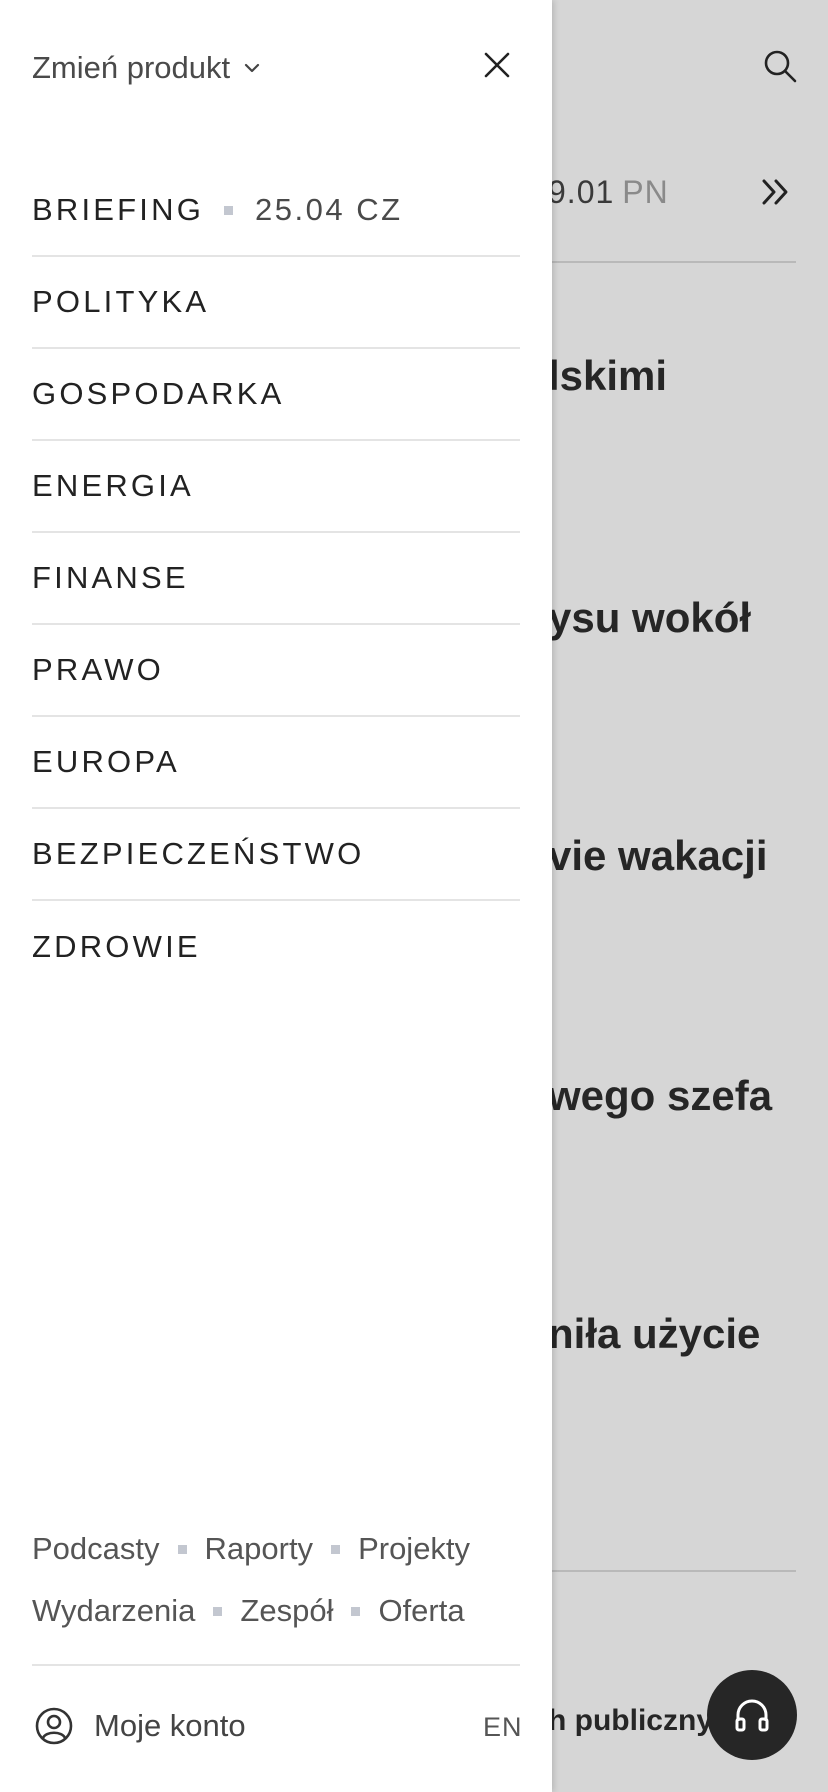  What do you see at coordinates (113, 1611) in the screenshot?
I see `footer-link-wydarzenia: Wydarzenia` at bounding box center [113, 1611].